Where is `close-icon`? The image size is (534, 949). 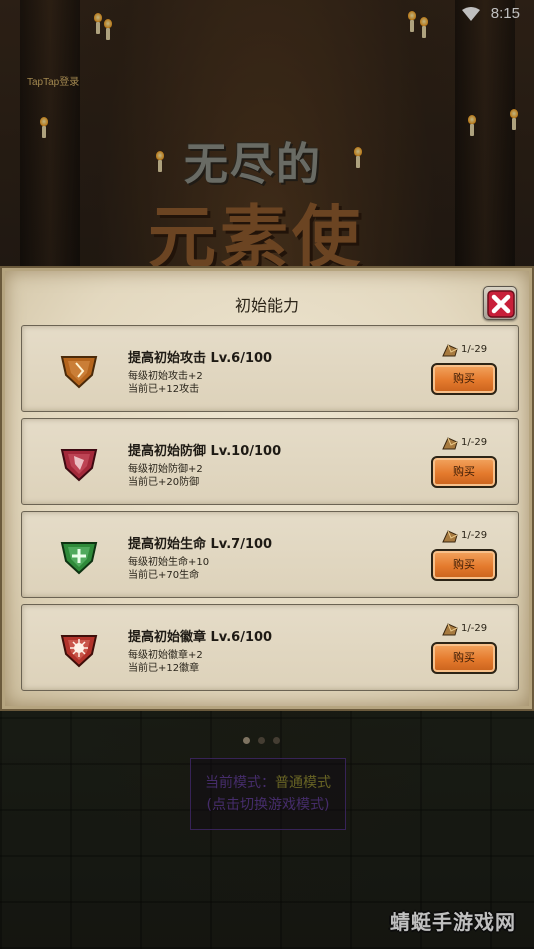
close-icon is located at coordinates (501, 304).